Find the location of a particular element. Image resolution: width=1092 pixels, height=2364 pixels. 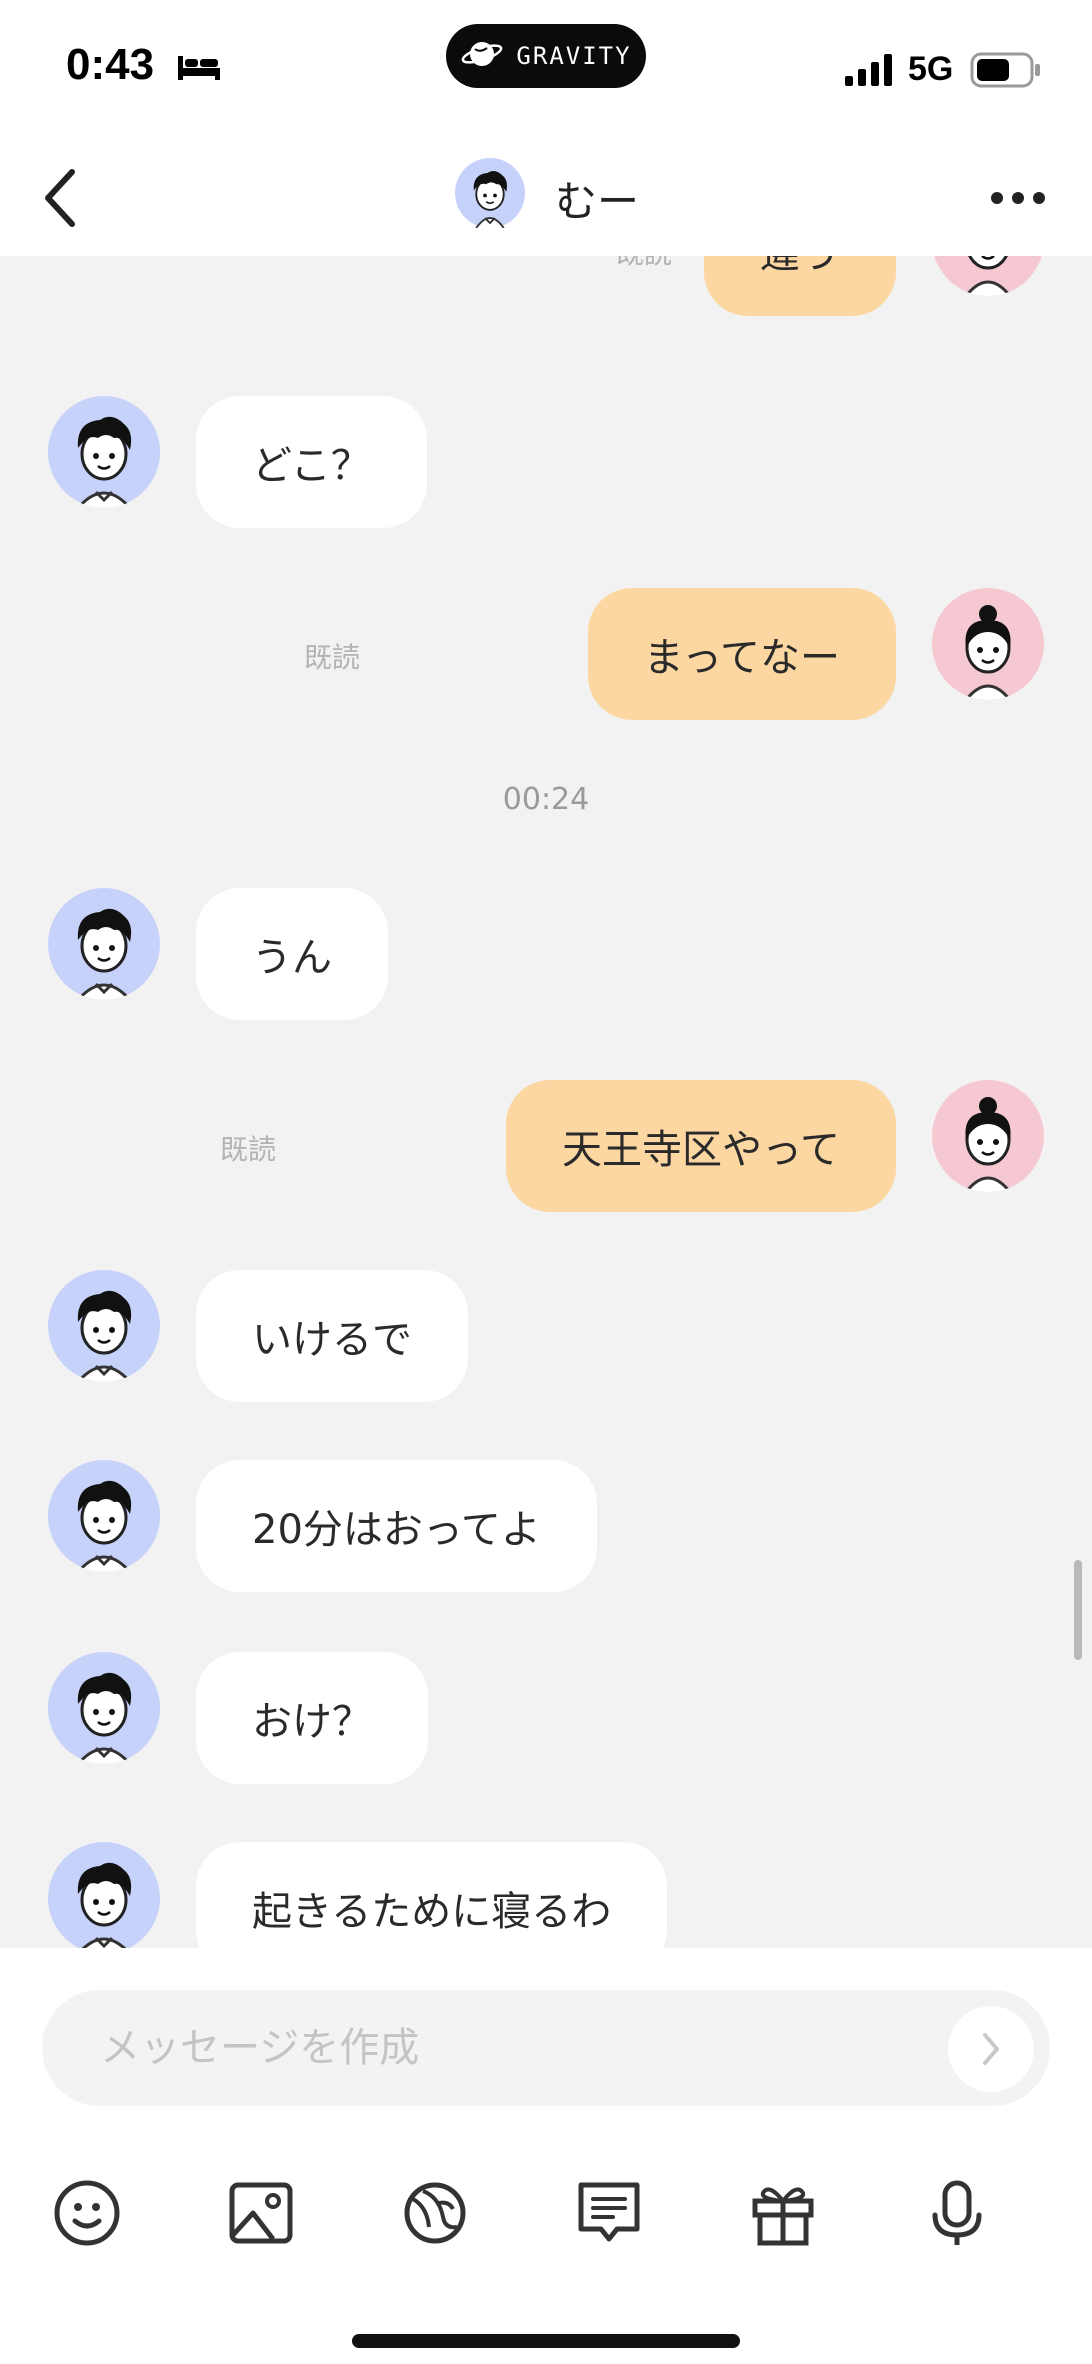

message-row-incoming: 起きるために寝るわ is located at coordinates (546, 1895).